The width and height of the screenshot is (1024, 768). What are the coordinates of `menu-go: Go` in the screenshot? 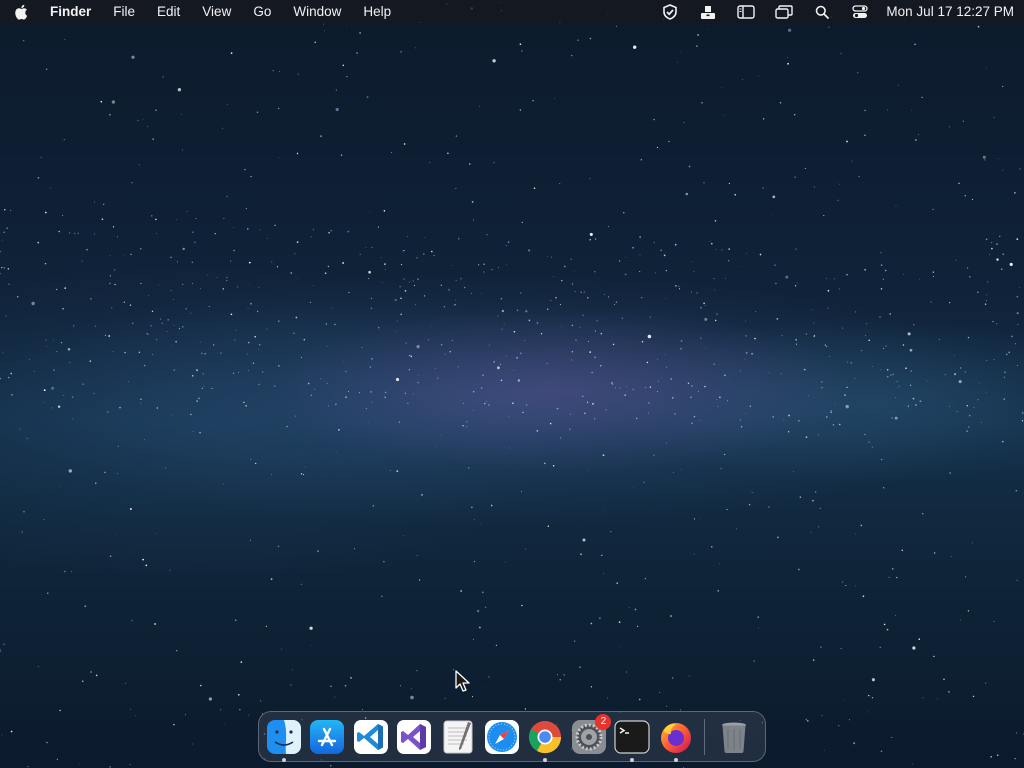 It's located at (262, 12).